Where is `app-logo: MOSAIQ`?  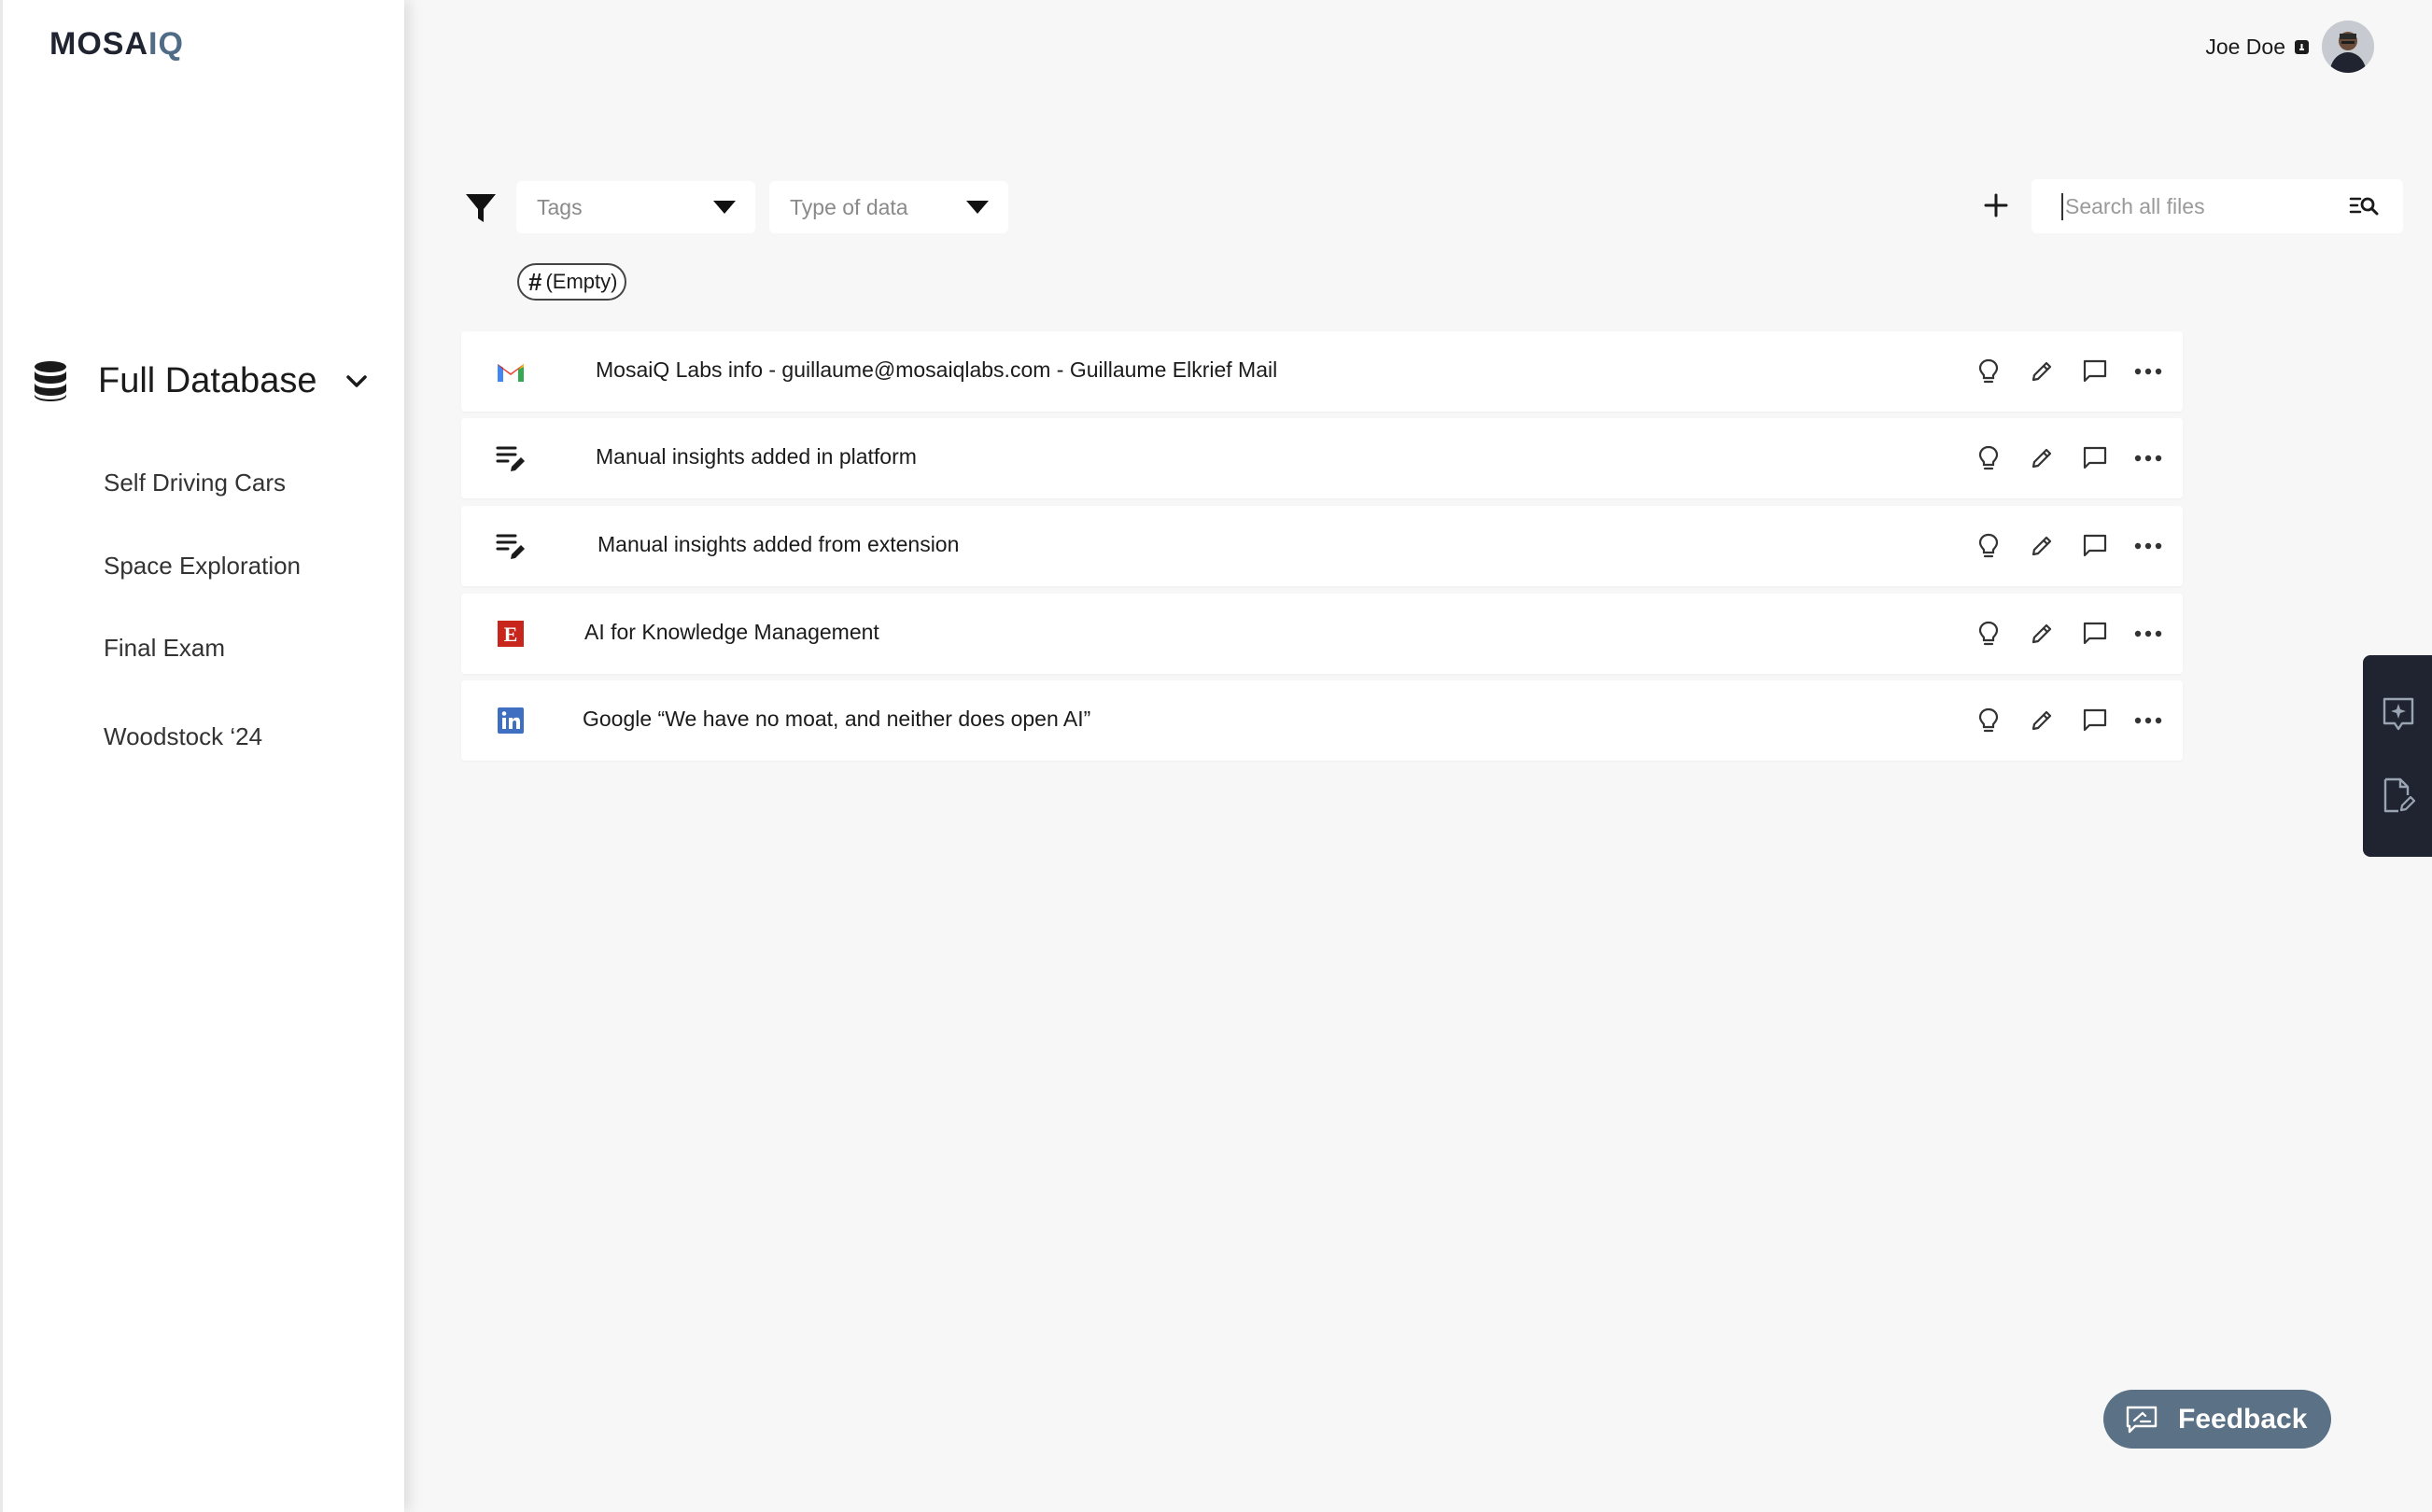
app-logo: MOSAIQ is located at coordinates (116, 44).